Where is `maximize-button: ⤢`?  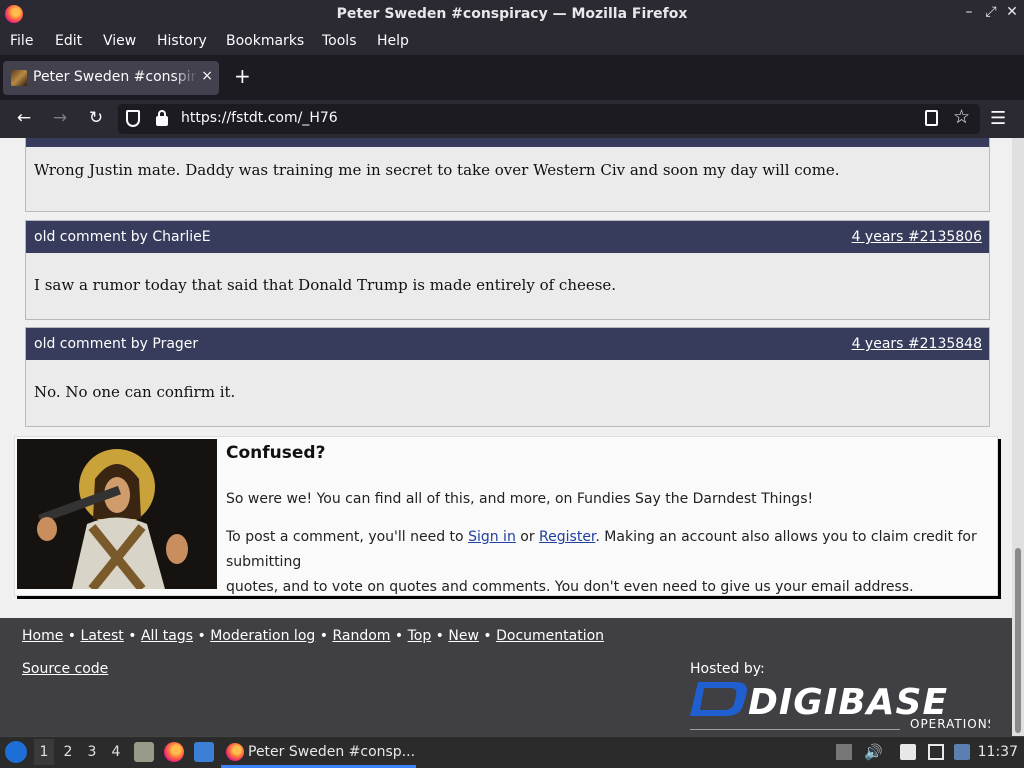 maximize-button: ⤢ is located at coordinates (991, 12).